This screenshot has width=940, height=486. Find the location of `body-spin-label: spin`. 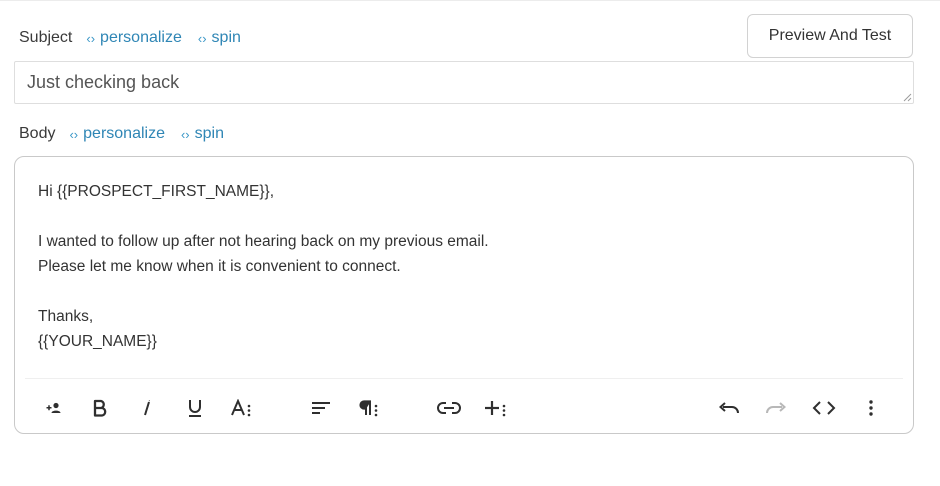

body-spin-label: spin is located at coordinates (209, 133).